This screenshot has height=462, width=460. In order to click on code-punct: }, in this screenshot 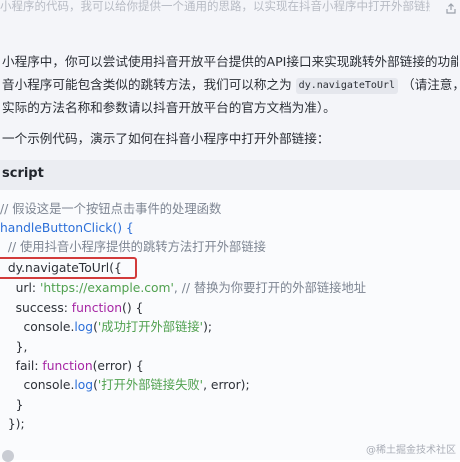, I will do `click(14, 347)`.